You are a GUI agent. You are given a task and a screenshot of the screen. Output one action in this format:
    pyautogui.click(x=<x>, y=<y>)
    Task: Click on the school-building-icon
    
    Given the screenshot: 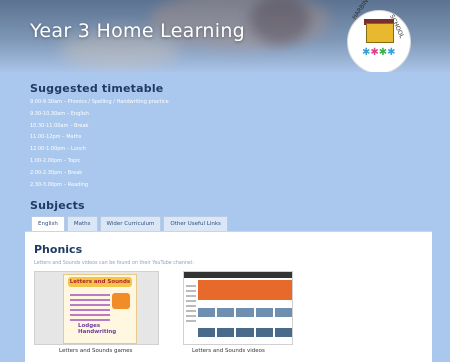 What is the action you would take?
    pyautogui.click(x=380, y=33)
    